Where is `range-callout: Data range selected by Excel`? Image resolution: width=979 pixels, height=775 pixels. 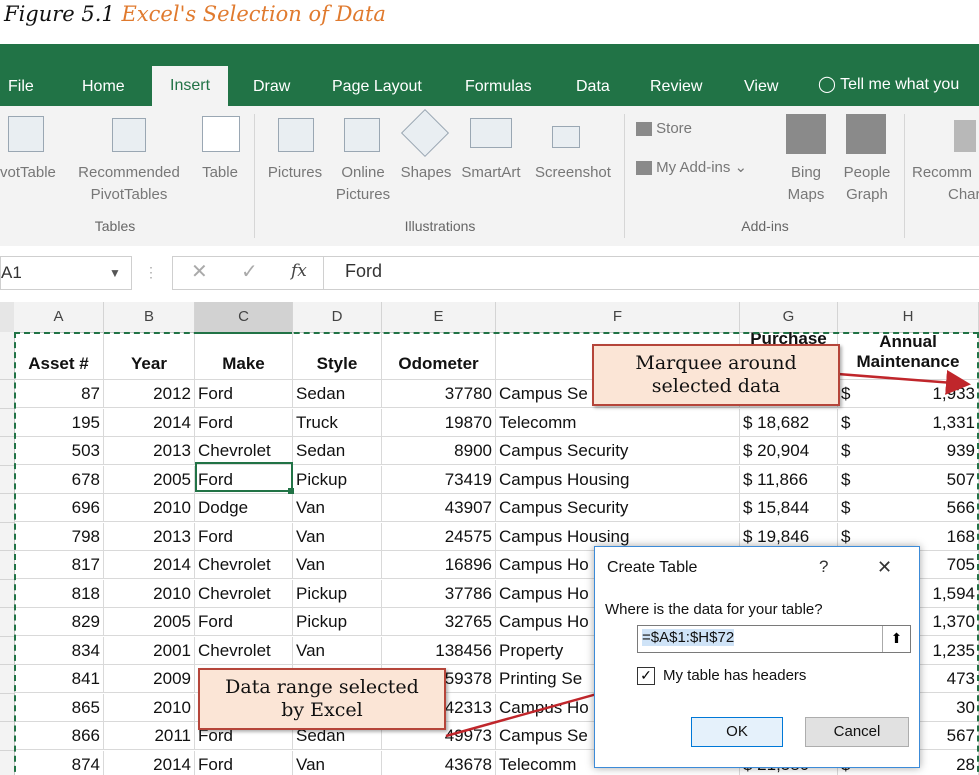
range-callout: Data range selected by Excel is located at coordinates (322, 699).